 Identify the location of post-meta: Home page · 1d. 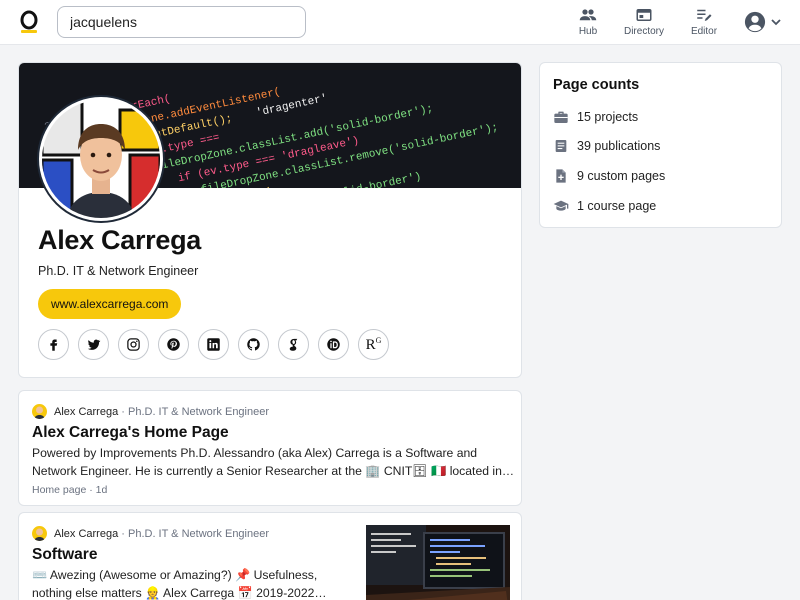
(70, 490).